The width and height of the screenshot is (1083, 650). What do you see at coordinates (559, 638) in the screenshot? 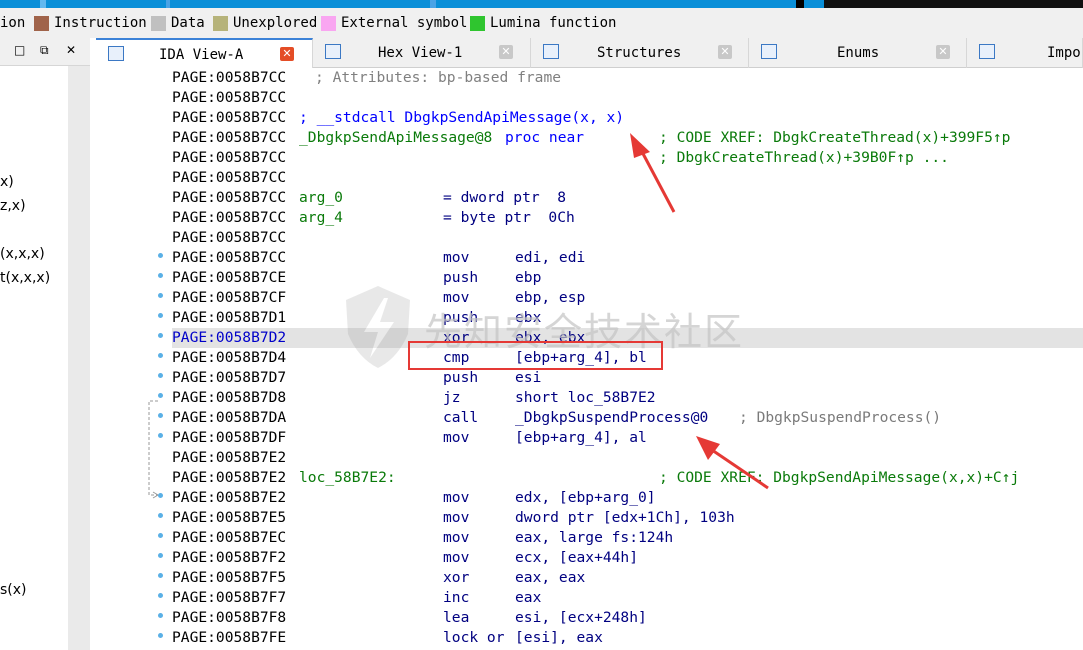
I see `operand: [esi], eax` at bounding box center [559, 638].